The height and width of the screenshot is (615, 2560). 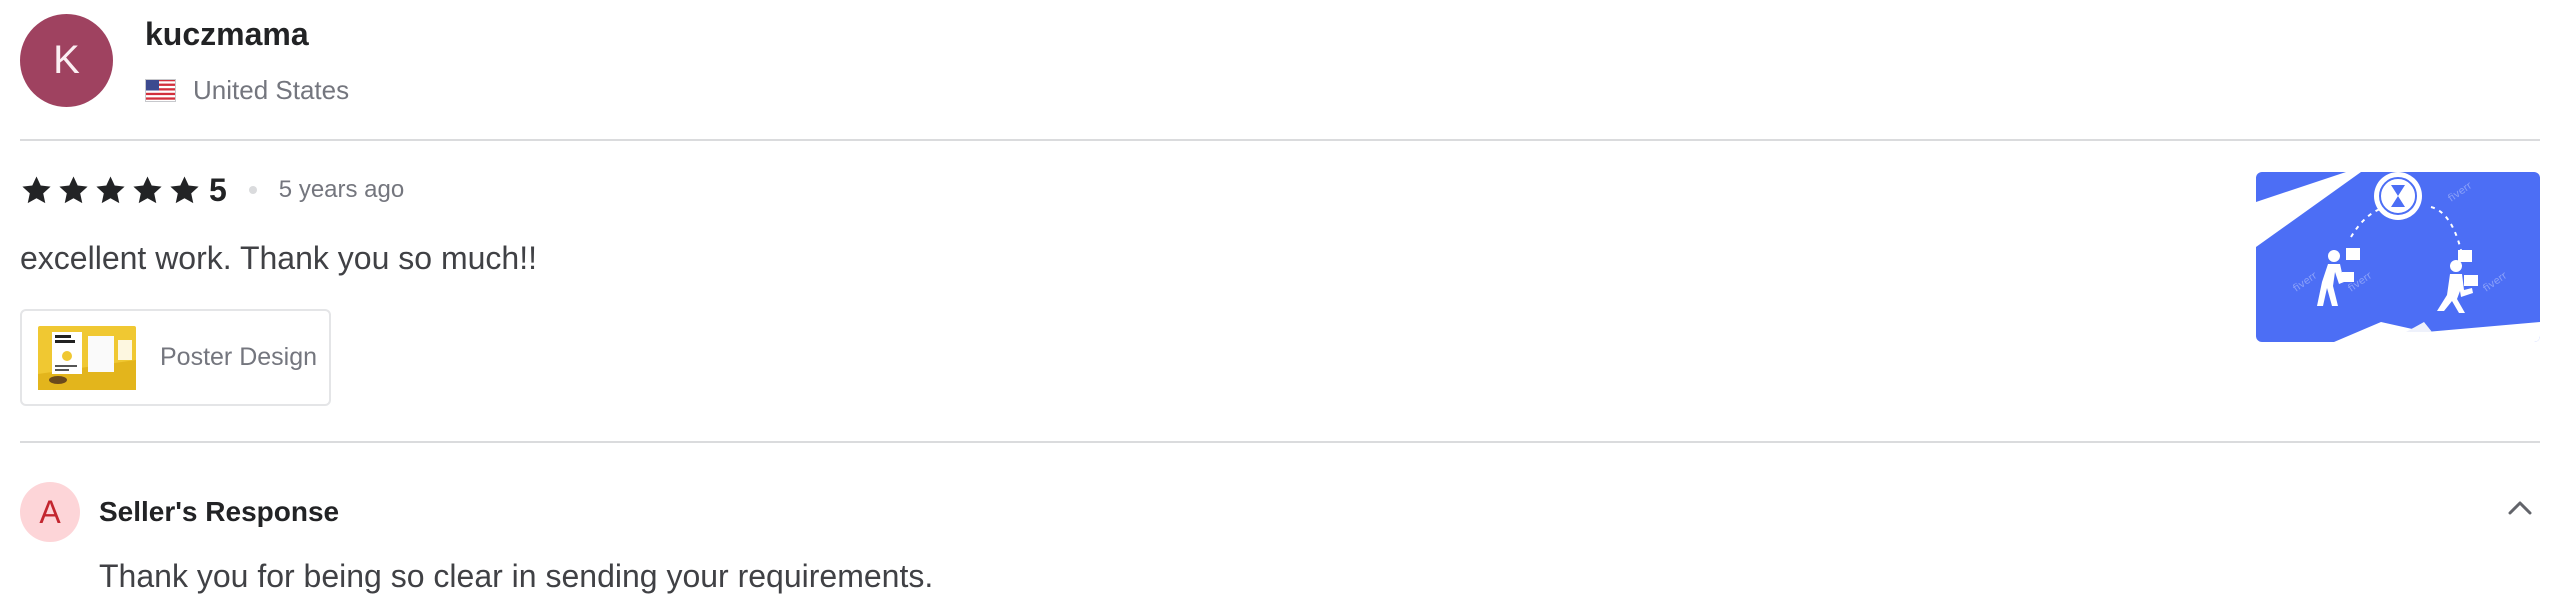 I want to click on chevron-up-icon, so click(x=2520, y=508).